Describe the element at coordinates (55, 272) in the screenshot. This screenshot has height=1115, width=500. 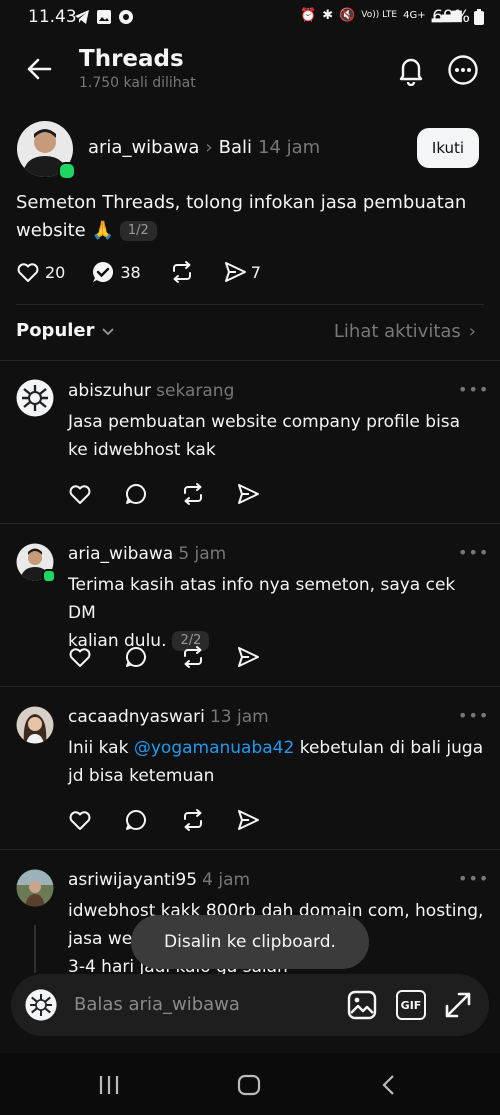
I see `like-count: 20` at that location.